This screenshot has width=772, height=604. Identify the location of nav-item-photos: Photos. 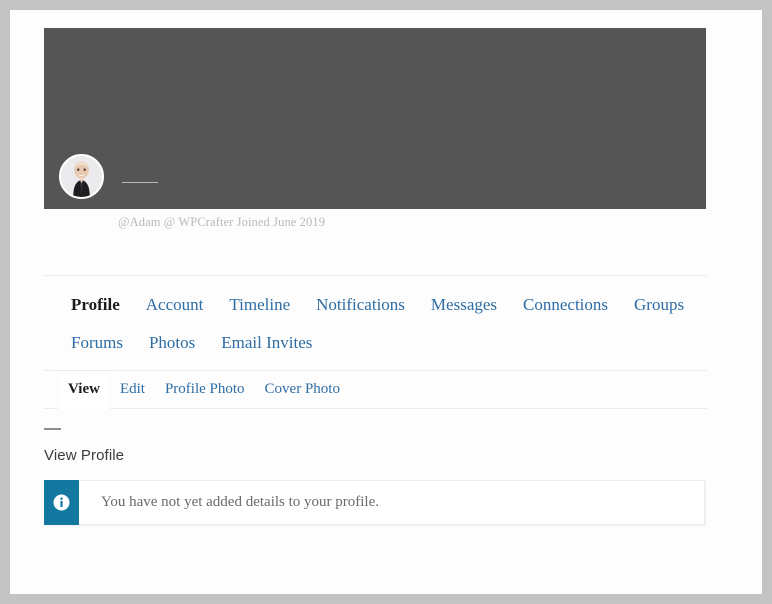
(172, 343).